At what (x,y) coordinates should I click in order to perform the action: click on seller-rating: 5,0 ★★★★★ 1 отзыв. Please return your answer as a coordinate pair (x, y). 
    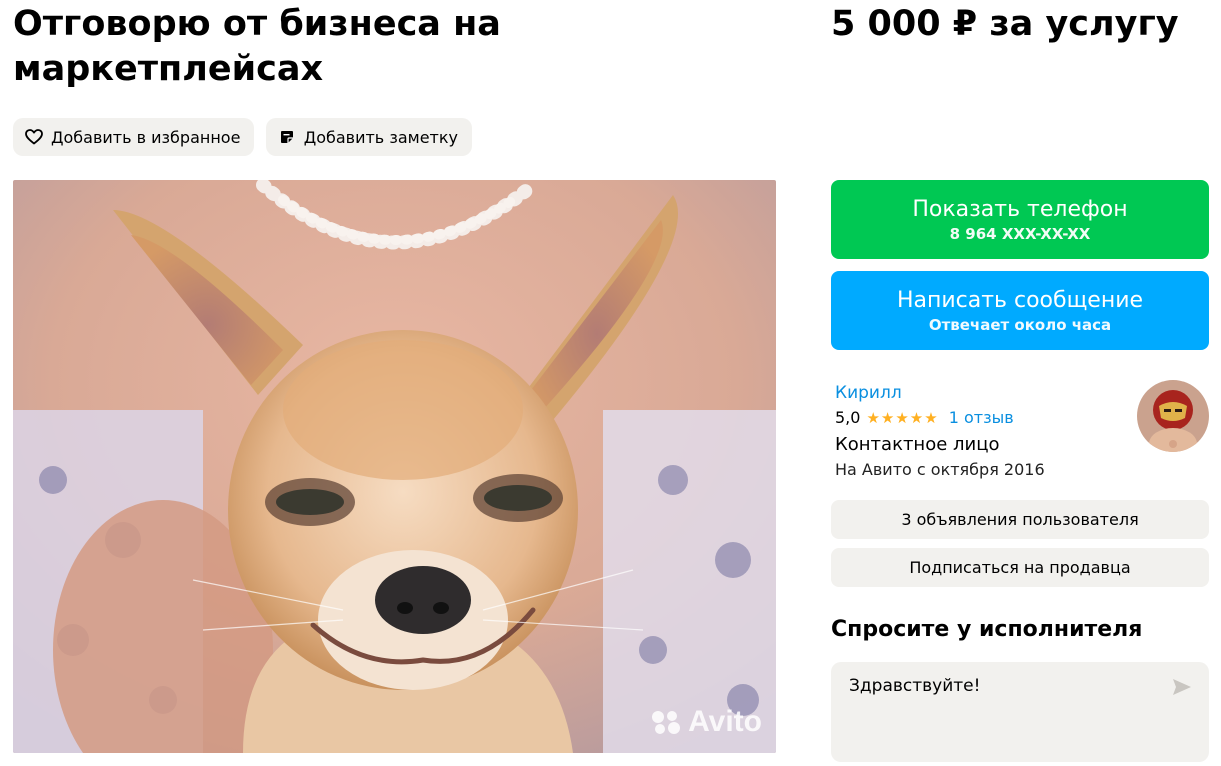
    Looking at the image, I should click on (924, 417).